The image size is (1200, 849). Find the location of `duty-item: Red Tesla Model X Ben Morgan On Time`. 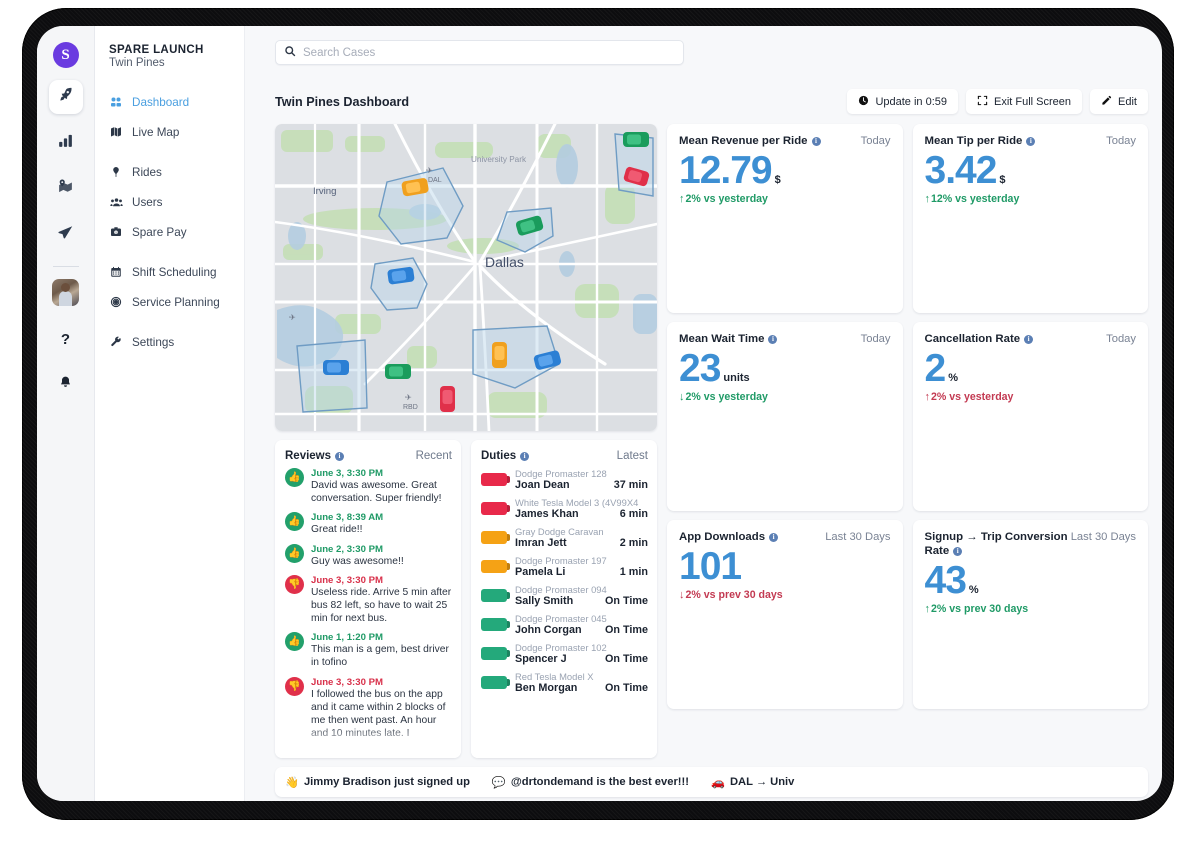

duty-item: Red Tesla Model X Ben Morgan On Time is located at coordinates (564, 682).